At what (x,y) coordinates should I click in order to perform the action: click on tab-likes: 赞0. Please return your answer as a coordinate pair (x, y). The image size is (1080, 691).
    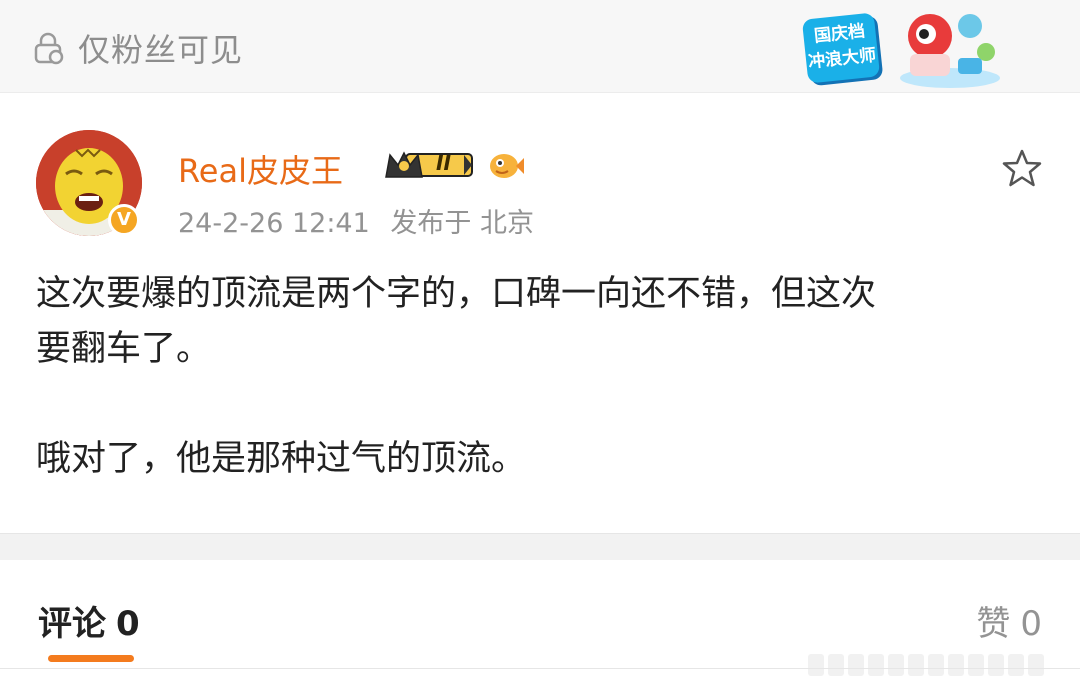
    Looking at the image, I should click on (1009, 620).